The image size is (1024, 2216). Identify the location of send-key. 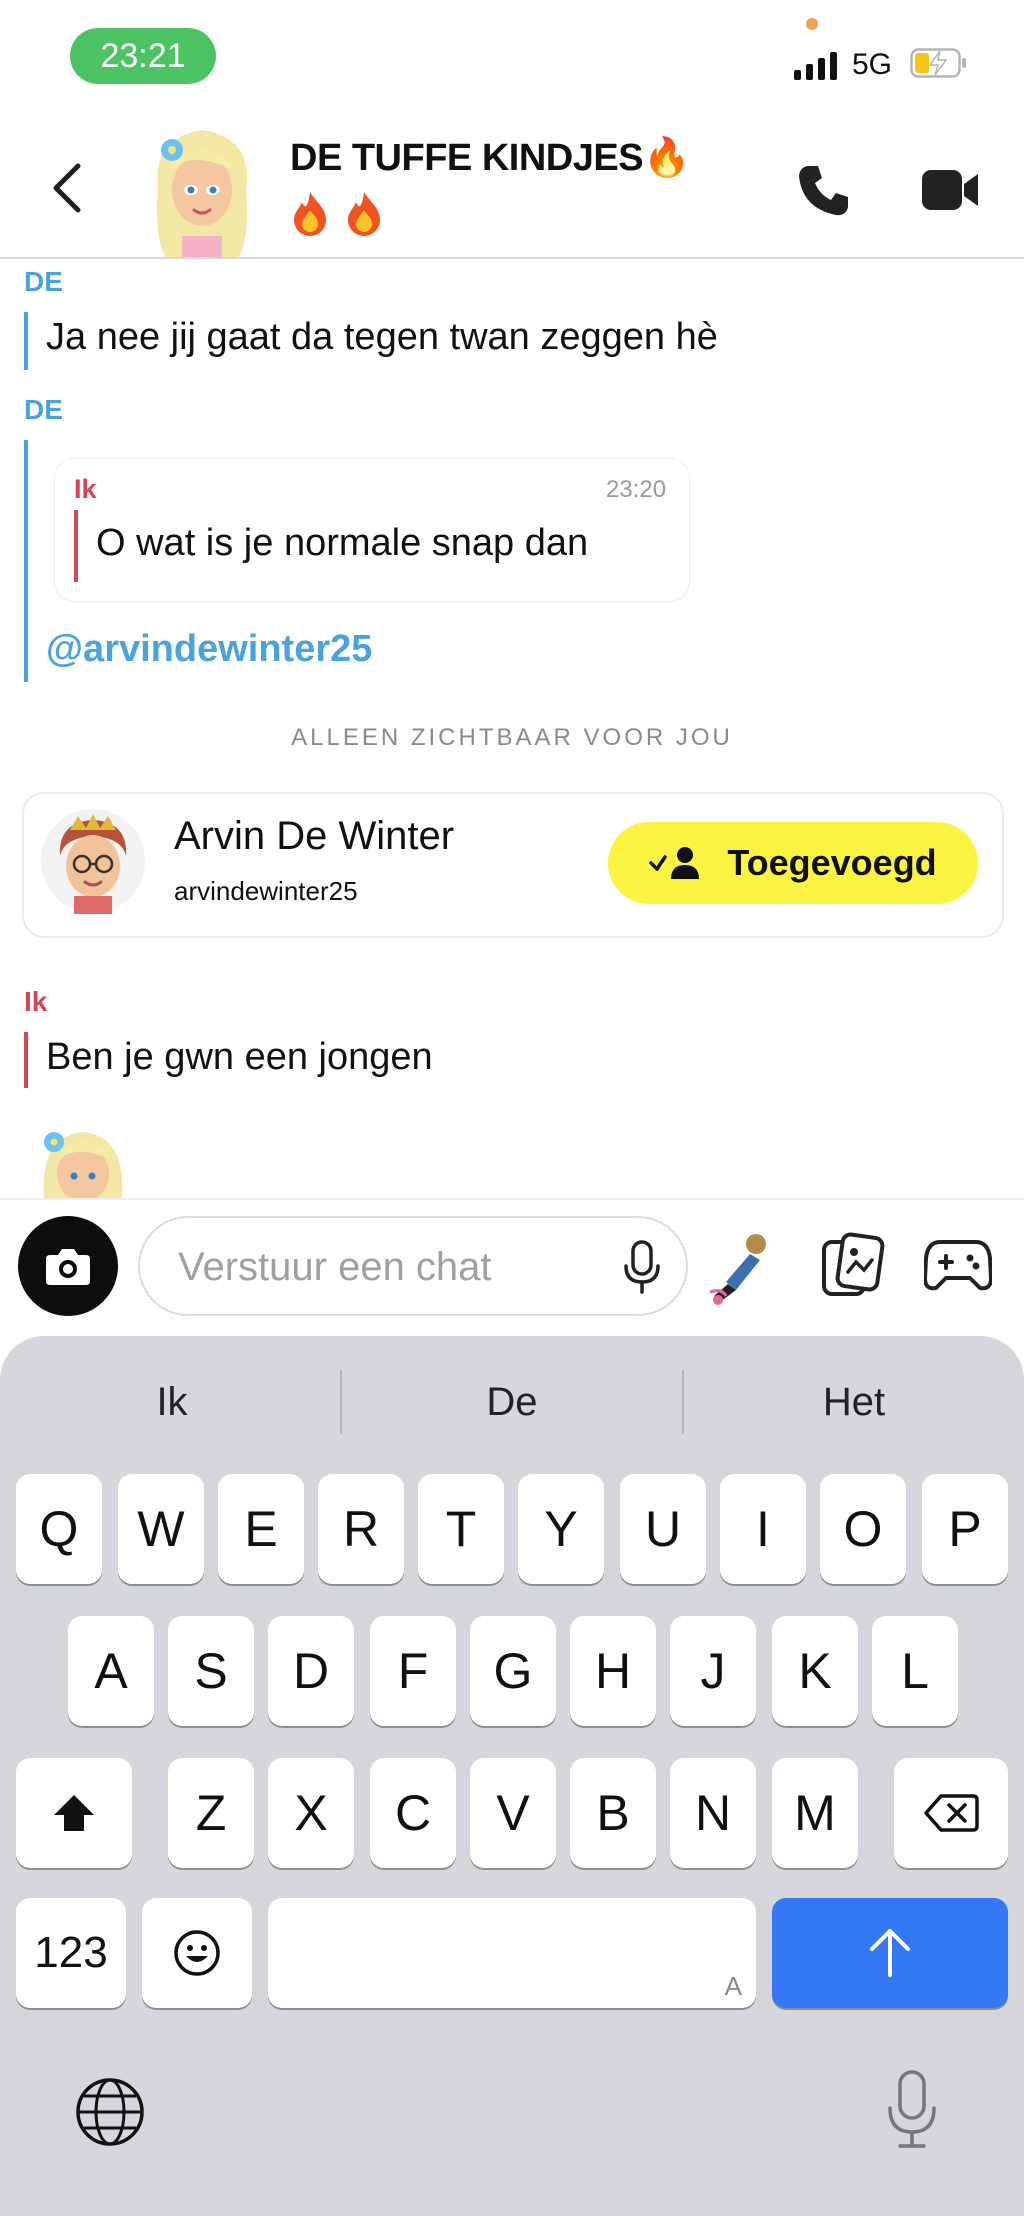
(890, 1953).